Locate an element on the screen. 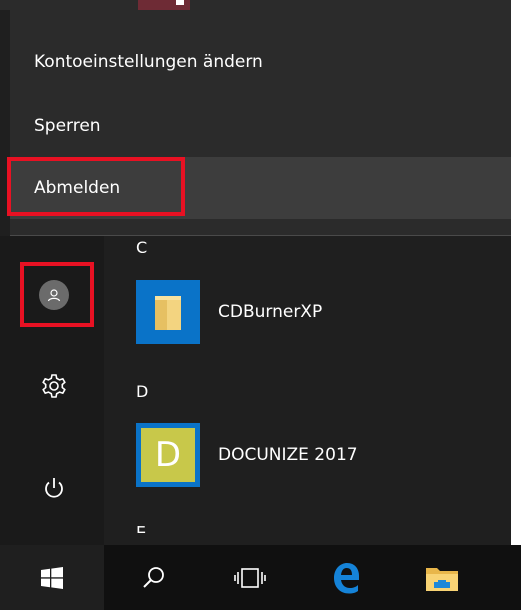 The height and width of the screenshot is (610, 521). sign-out-item: Abmelden is located at coordinates (260, 188).